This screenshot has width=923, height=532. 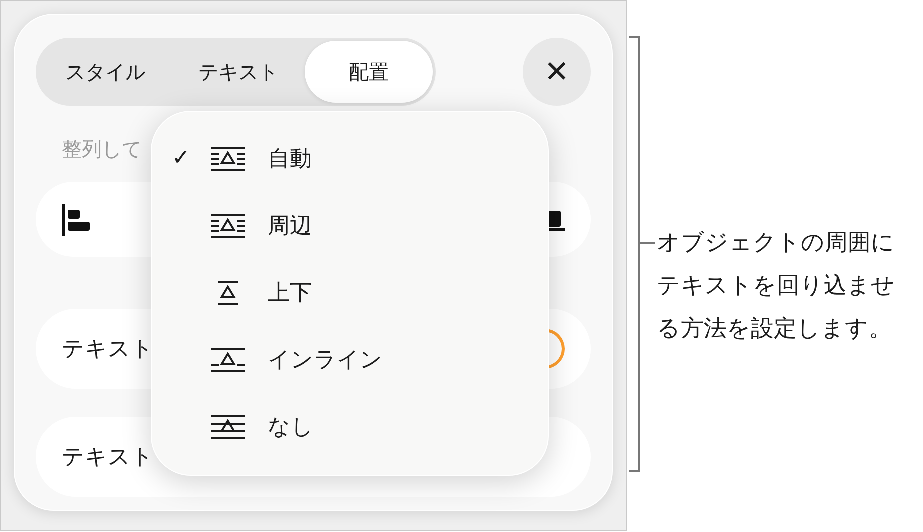 I want to click on align-left-icon, so click(x=77, y=220).